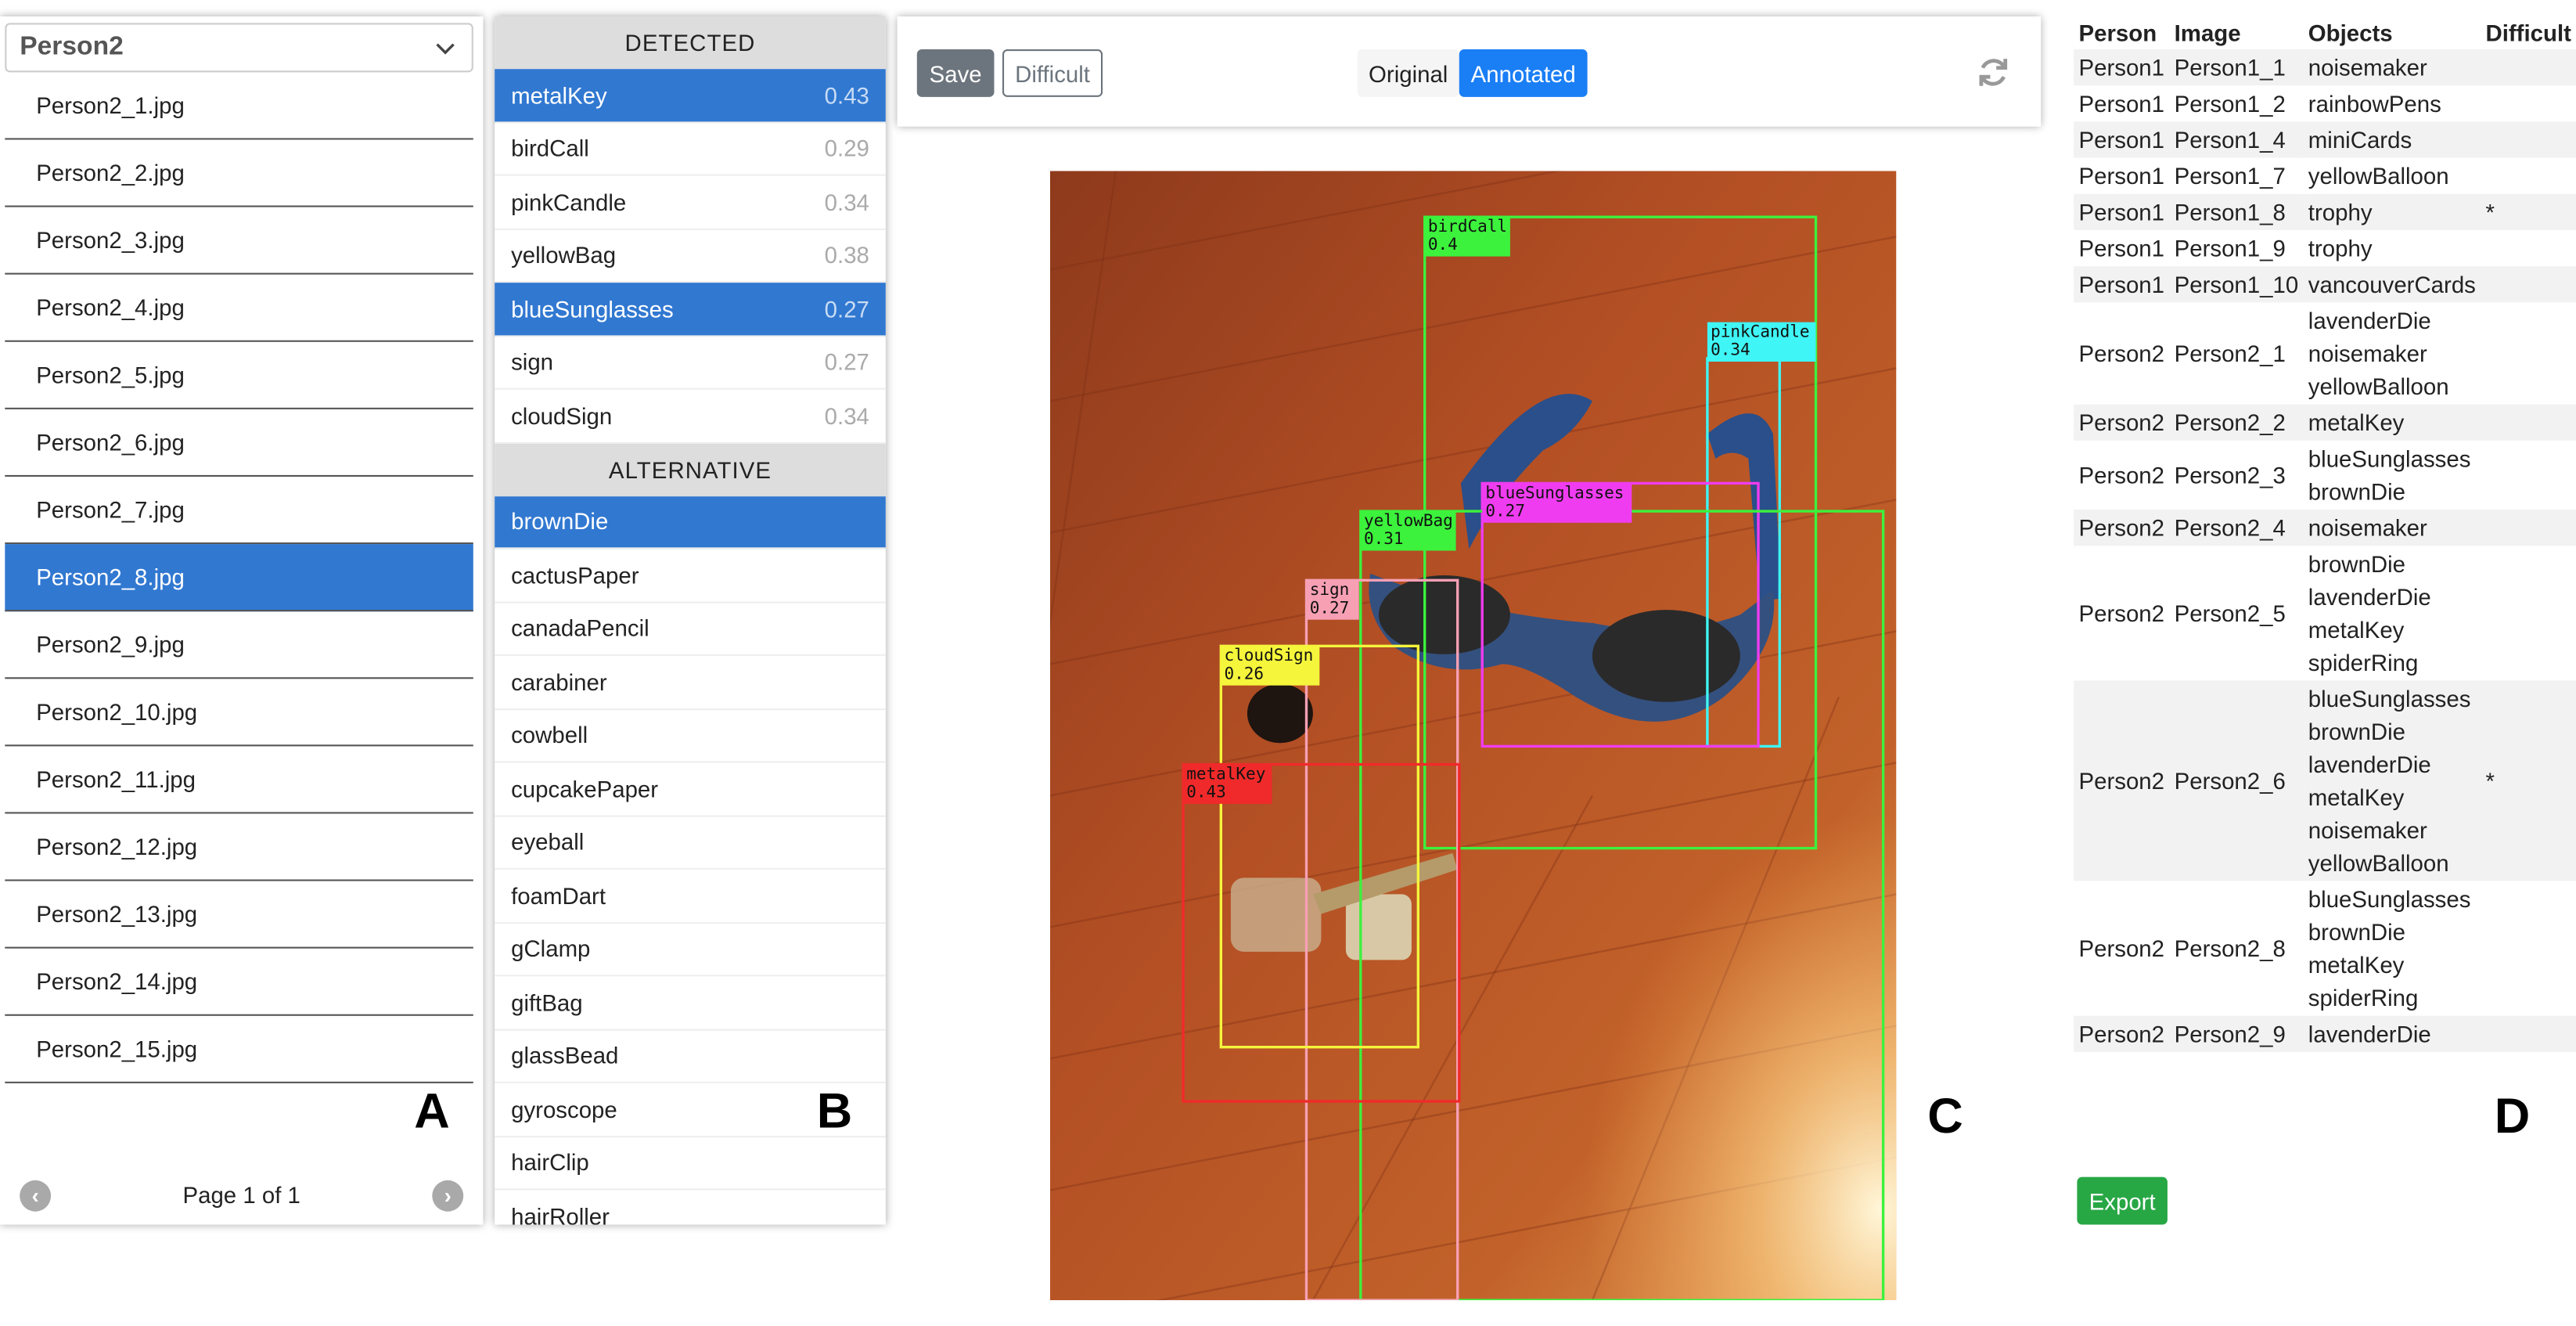  Describe the element at coordinates (239, 375) in the screenshot. I see `image-list-item: Person2_5.jpg` at that location.